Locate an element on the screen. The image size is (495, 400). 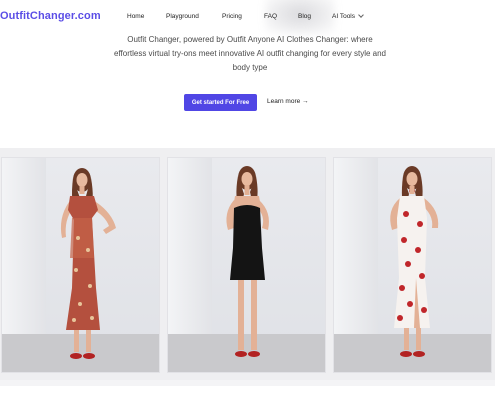
nav-pricing: Pricing is located at coordinates (232, 16).